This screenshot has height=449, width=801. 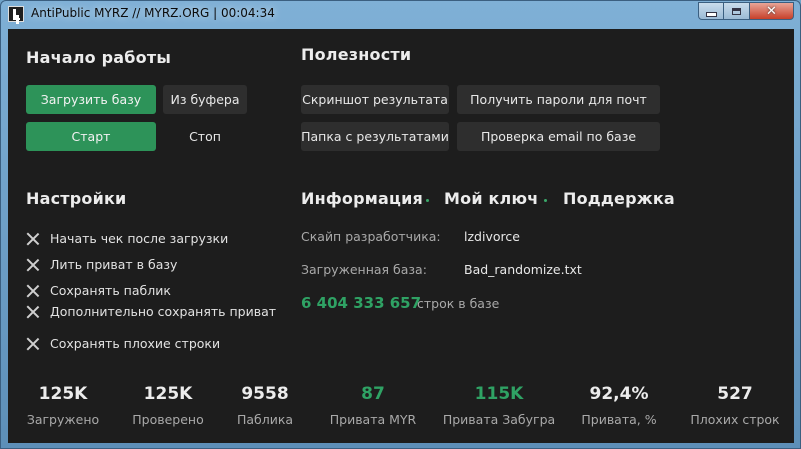 What do you see at coordinates (205, 136) in the screenshot?
I see `stop-button: Стоп` at bounding box center [205, 136].